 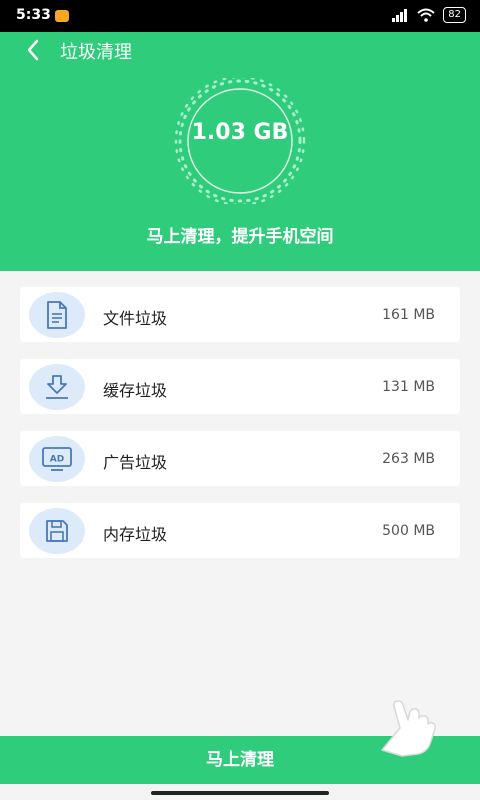 I want to click on file-icon, so click(x=57, y=315).